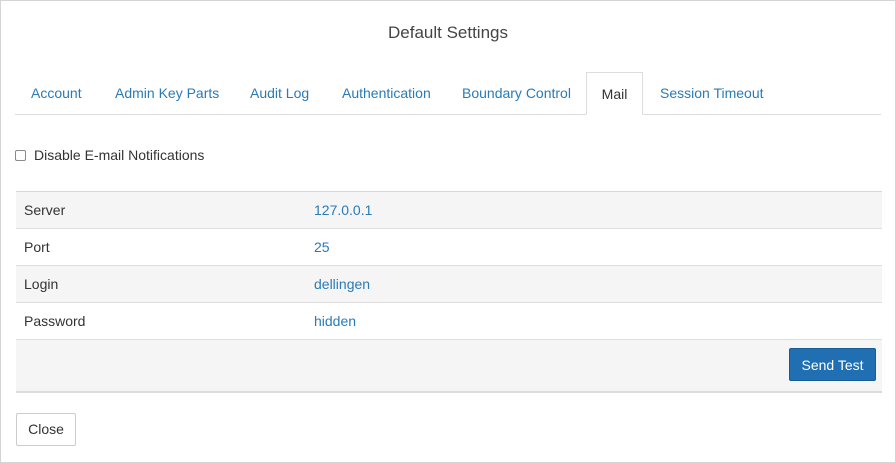 Image resolution: width=896 pixels, height=463 pixels. What do you see at coordinates (167, 93) in the screenshot?
I see `tab-admin-key-parts: Admin Key Parts` at bounding box center [167, 93].